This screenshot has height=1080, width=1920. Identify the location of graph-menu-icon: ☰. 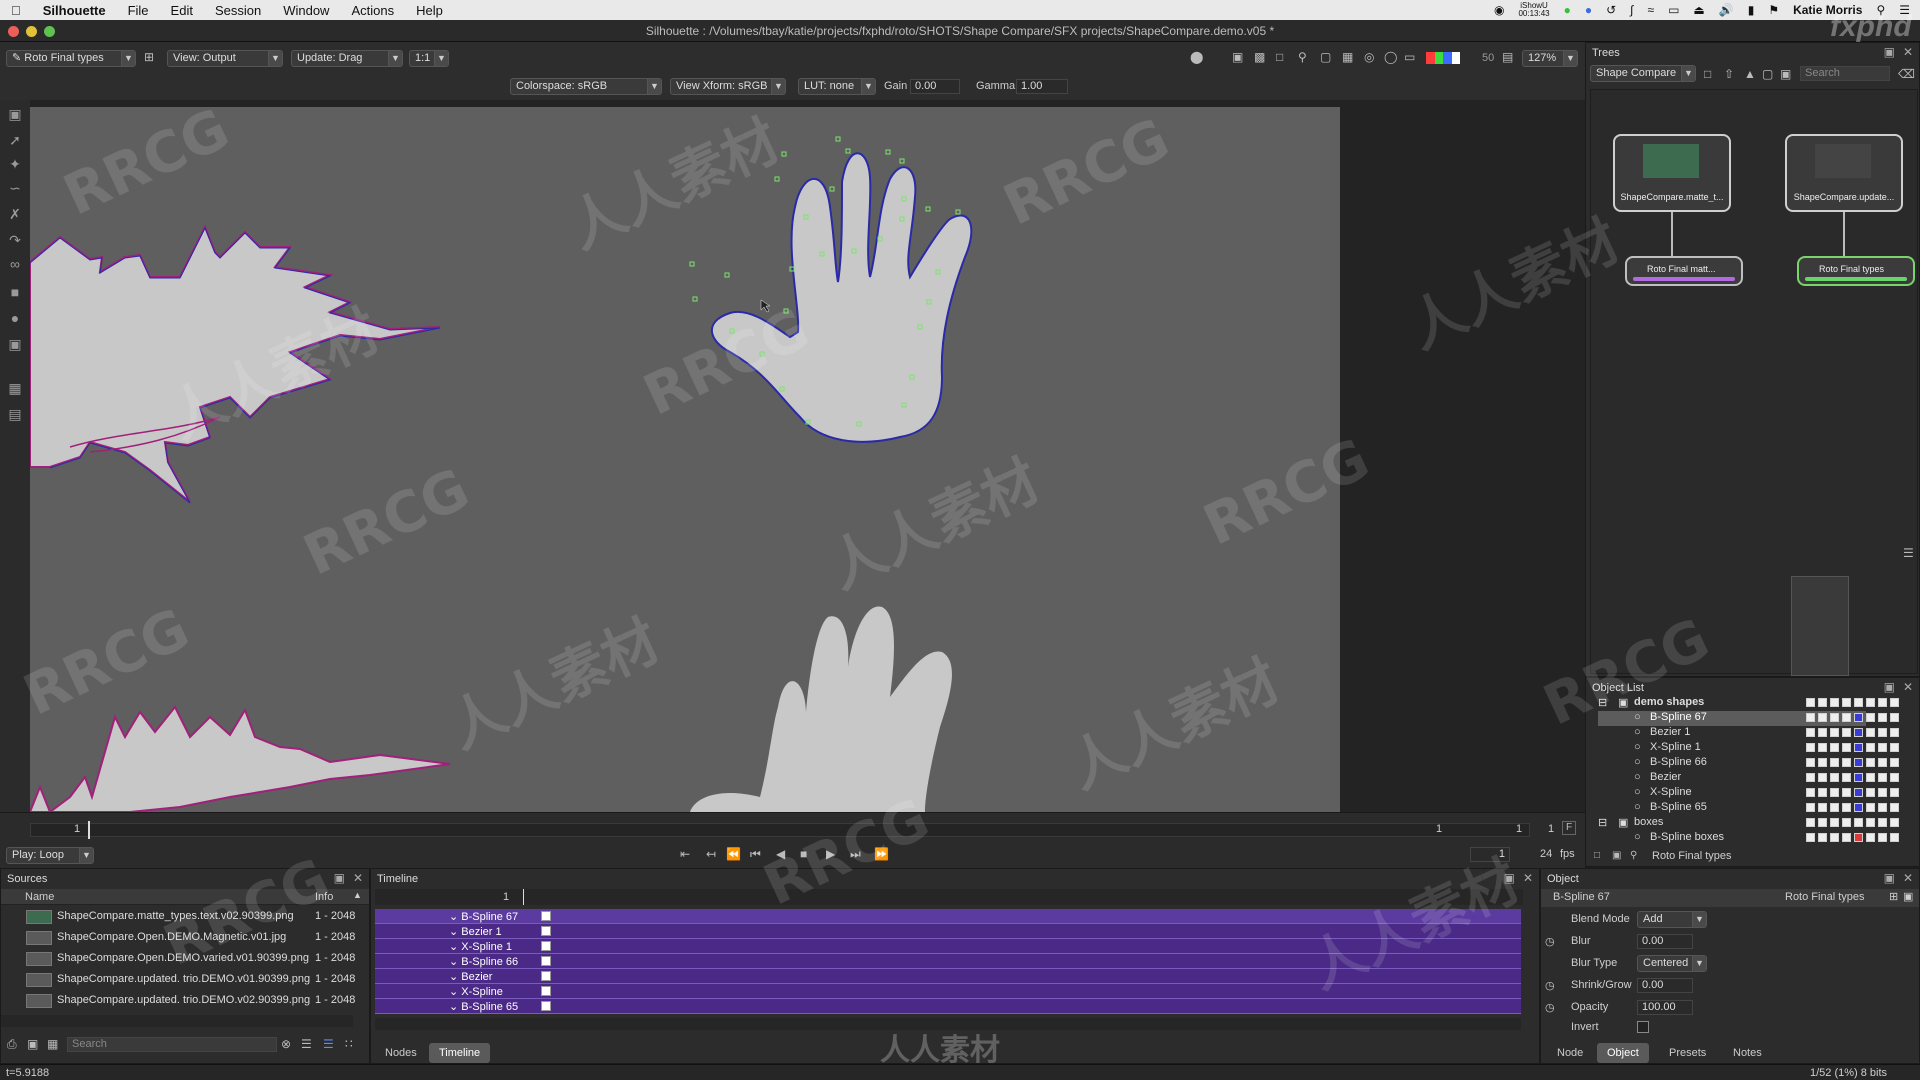
(1908, 553).